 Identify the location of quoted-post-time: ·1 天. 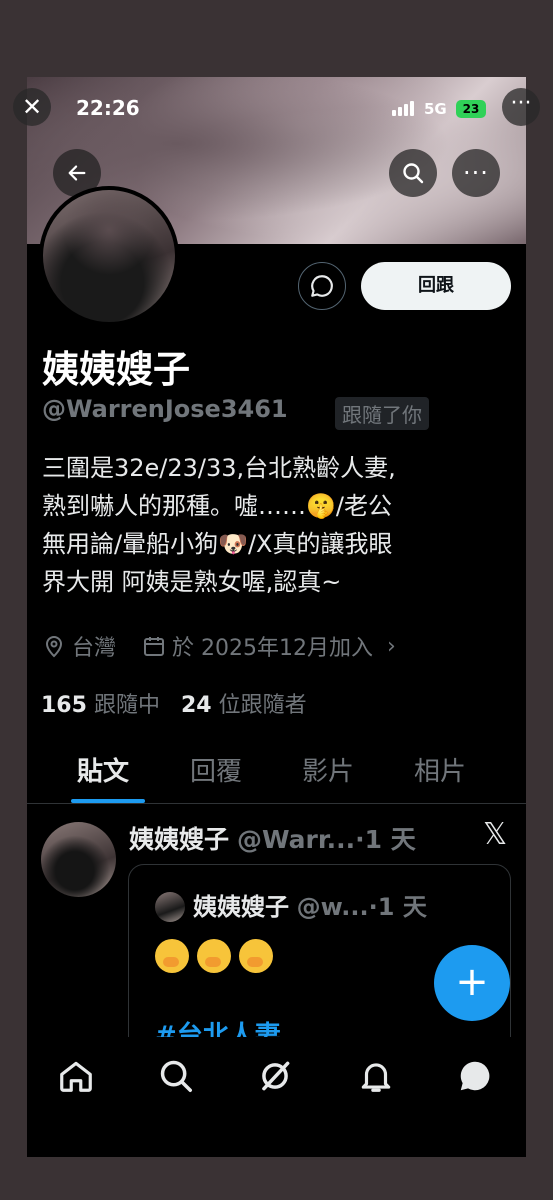
(397, 907).